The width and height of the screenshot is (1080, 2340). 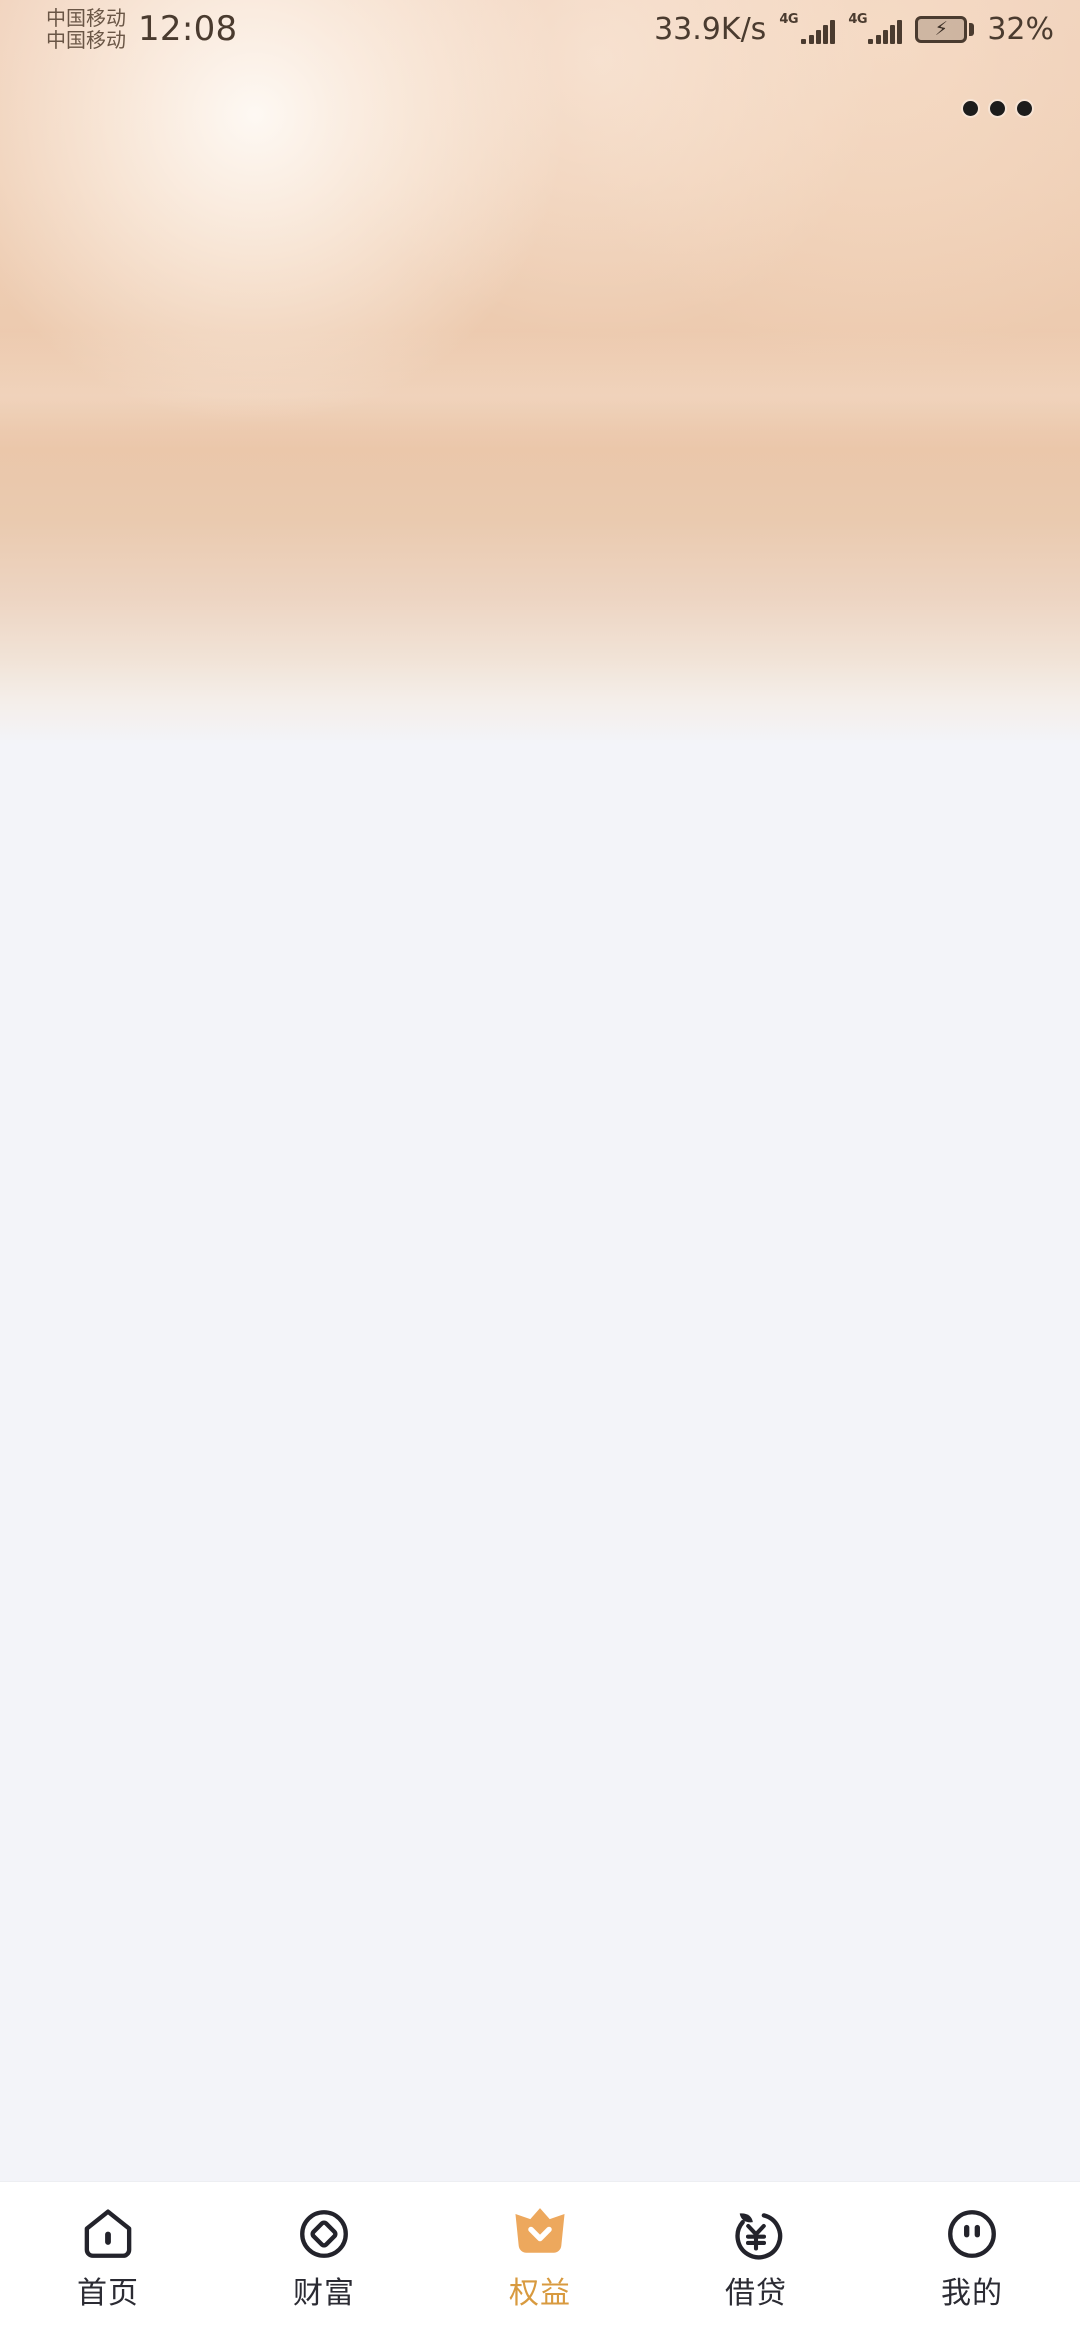 What do you see at coordinates (972, 2293) in the screenshot?
I see `tab-label-mine: 我的` at bounding box center [972, 2293].